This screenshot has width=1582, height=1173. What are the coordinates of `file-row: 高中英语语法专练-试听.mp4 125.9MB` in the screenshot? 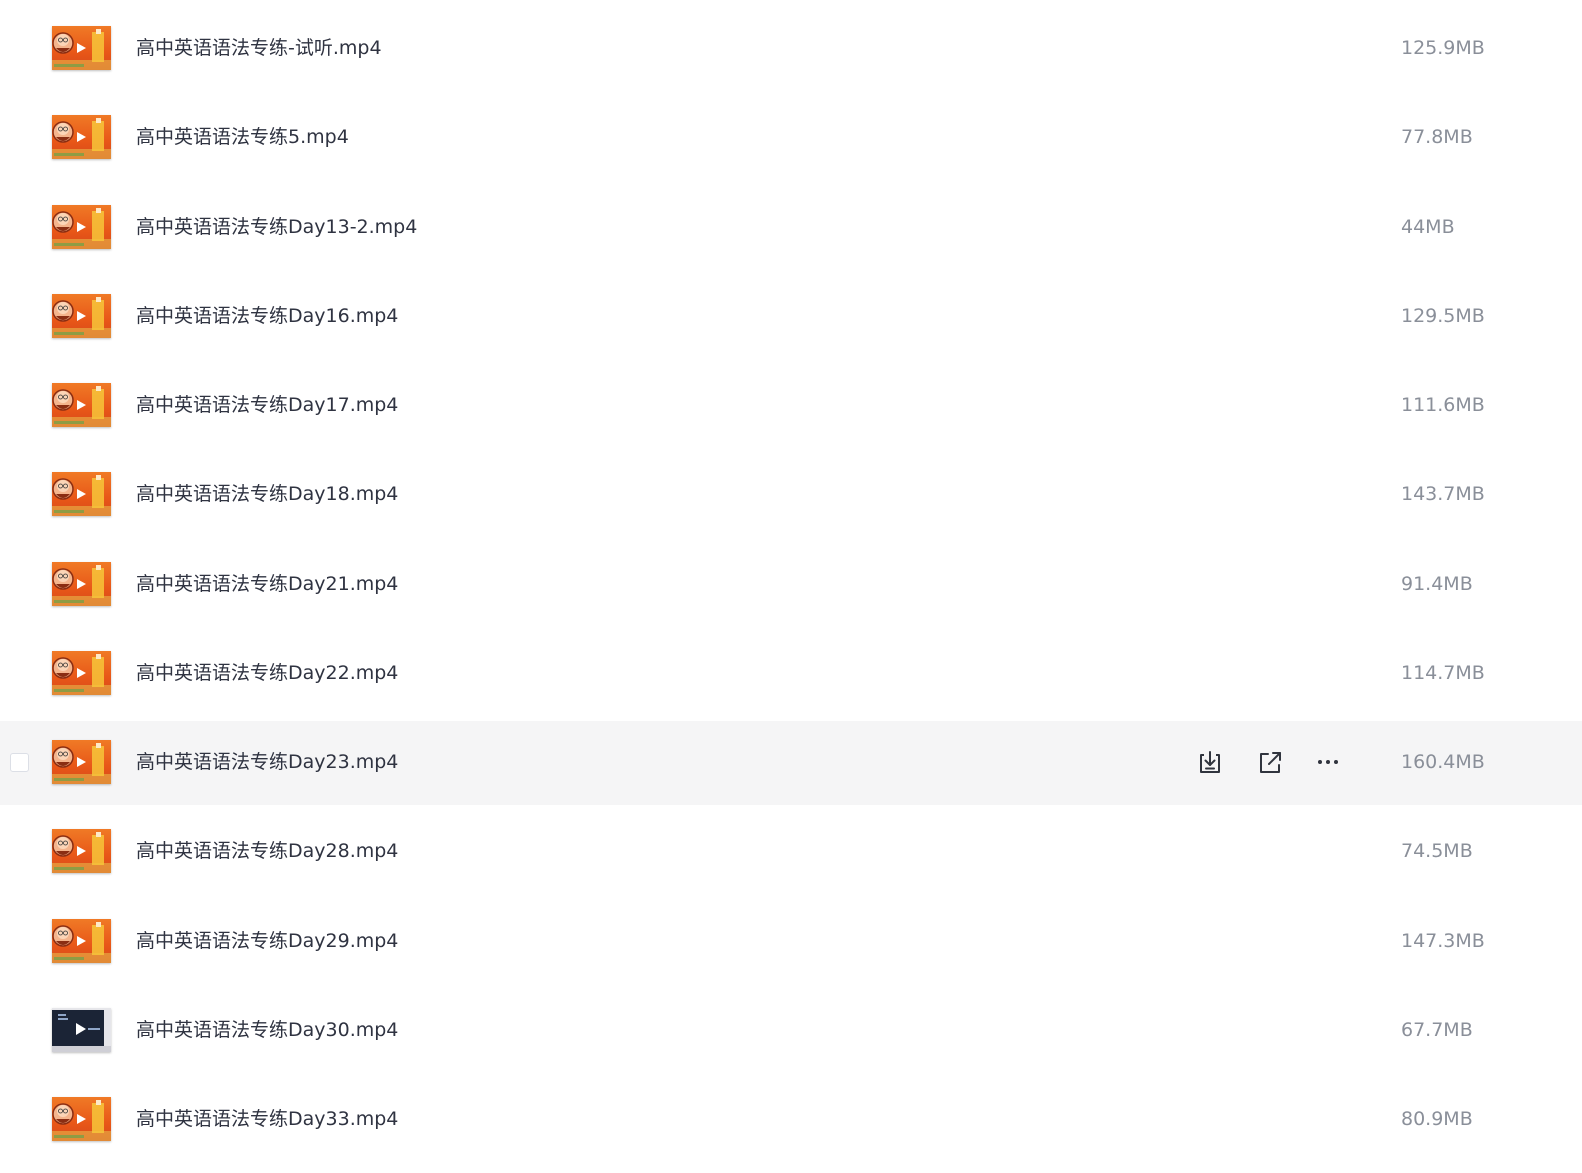 It's located at (791, 49).